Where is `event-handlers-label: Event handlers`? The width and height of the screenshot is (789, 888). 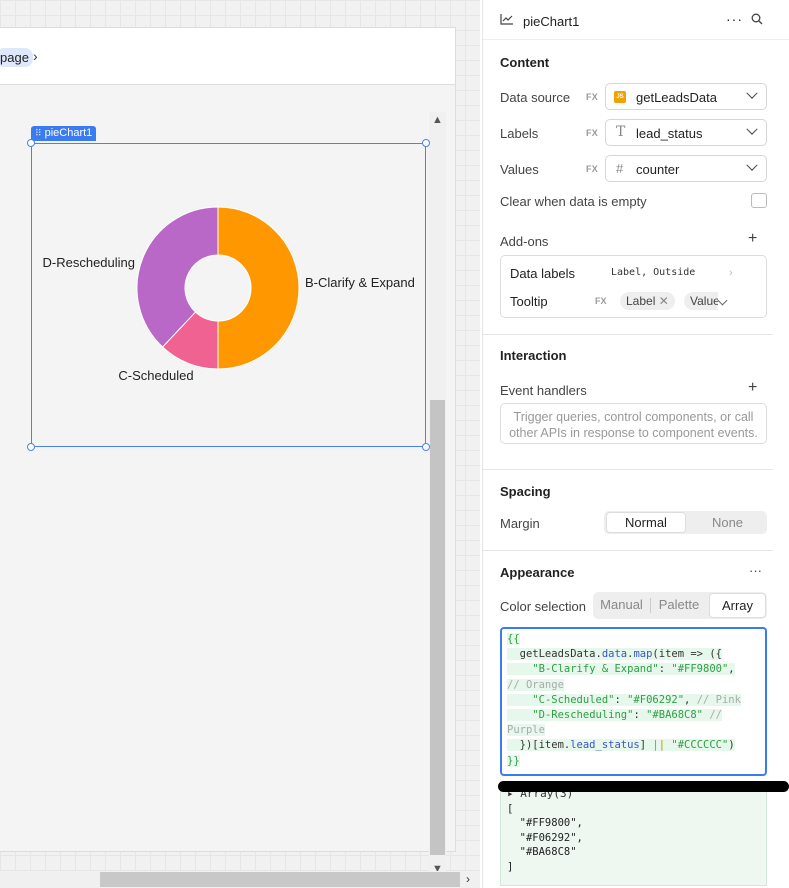
event-handlers-label: Event handlers is located at coordinates (543, 390).